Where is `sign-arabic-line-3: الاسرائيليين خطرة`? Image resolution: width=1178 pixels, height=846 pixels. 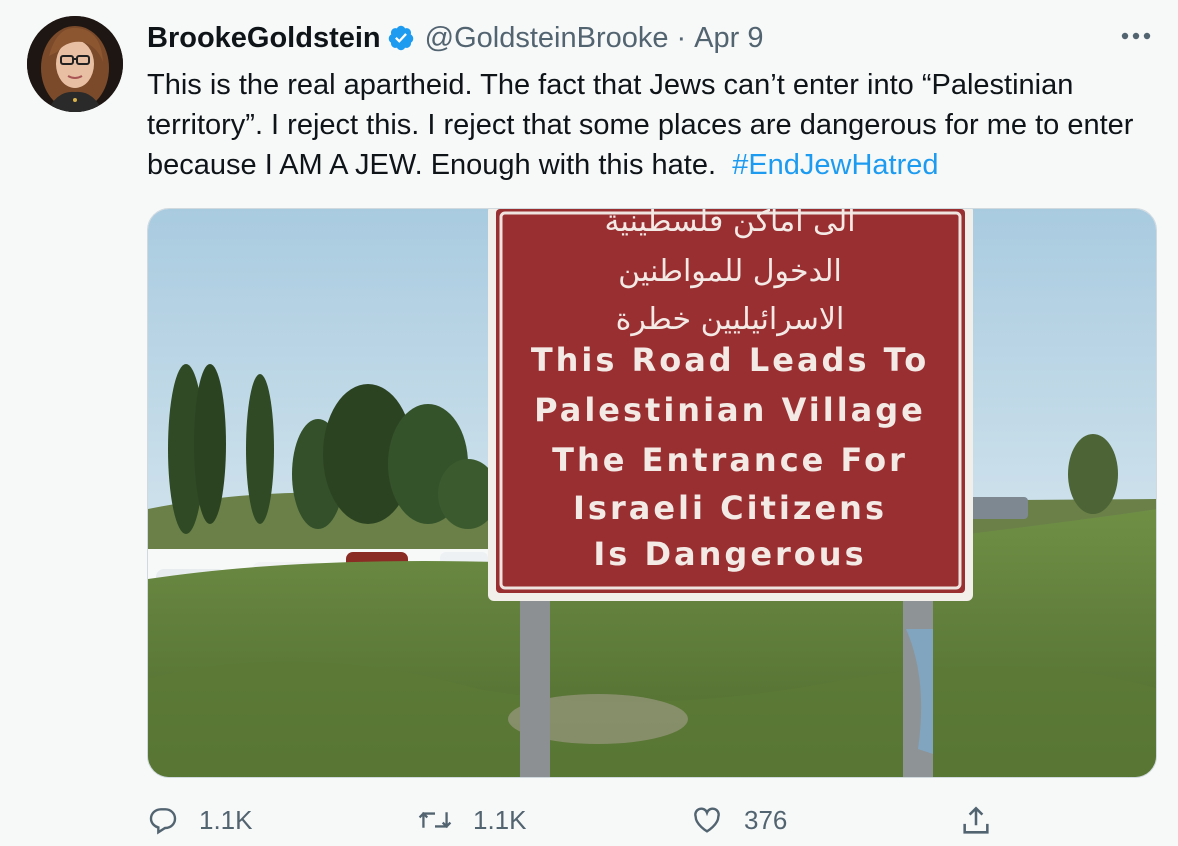 sign-arabic-line-3: الاسرائيليين خطرة is located at coordinates (730, 319).